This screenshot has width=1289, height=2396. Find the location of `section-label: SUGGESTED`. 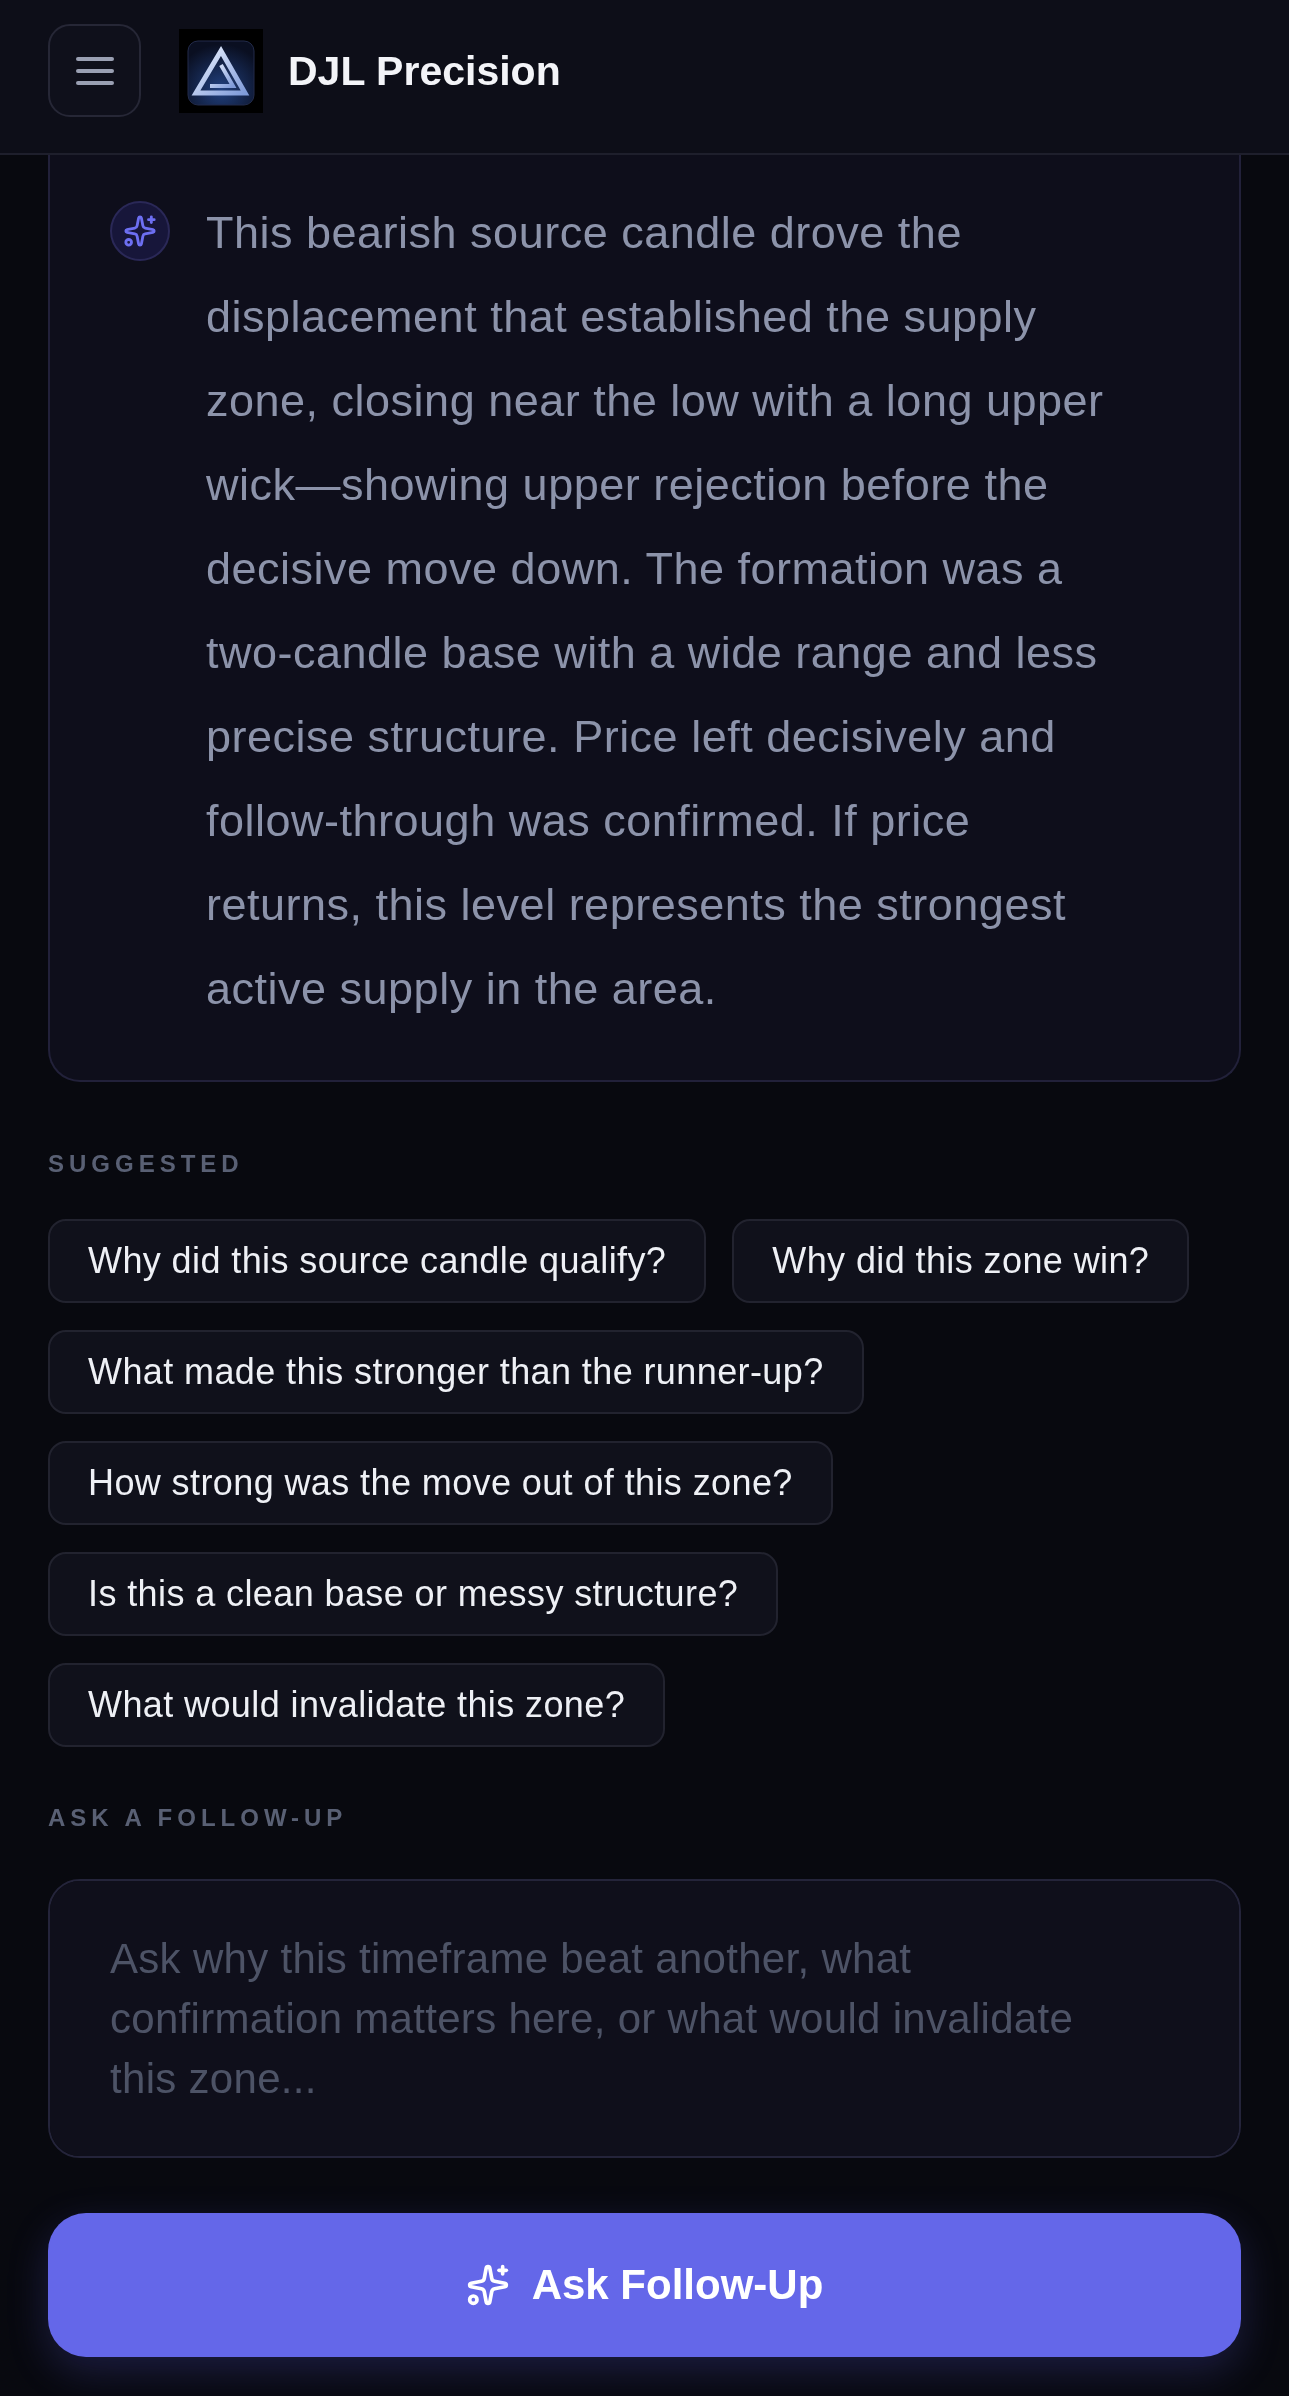

section-label: SUGGESTED is located at coordinates (146, 1164).